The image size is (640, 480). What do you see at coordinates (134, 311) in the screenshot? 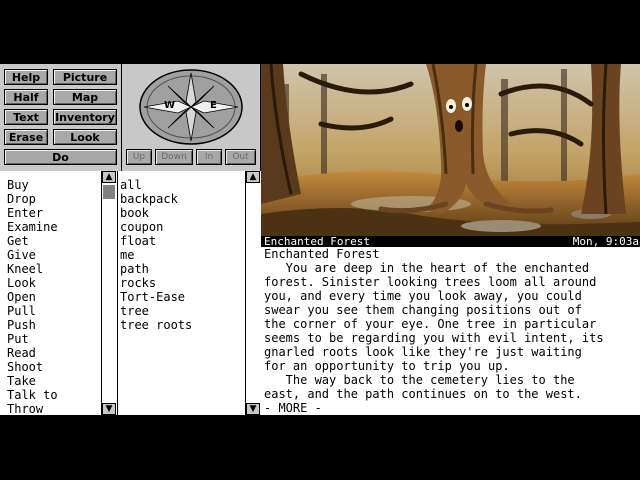
I see `noun-item: tree` at bounding box center [134, 311].